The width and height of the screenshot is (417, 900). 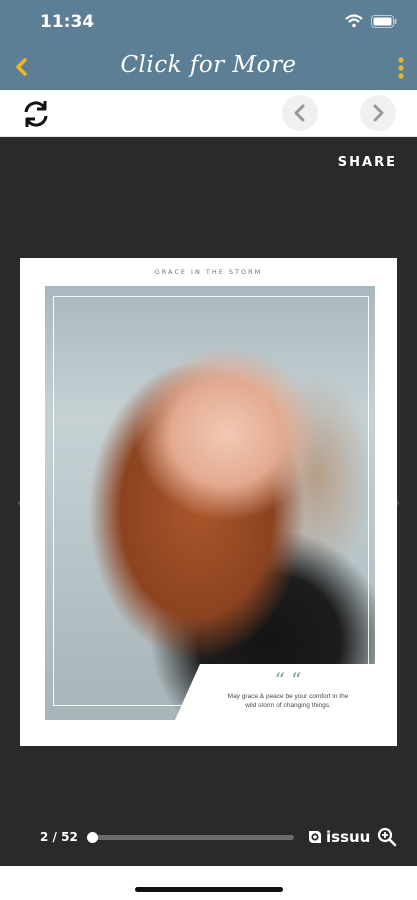 I want to click on next-page-button, so click(x=378, y=113).